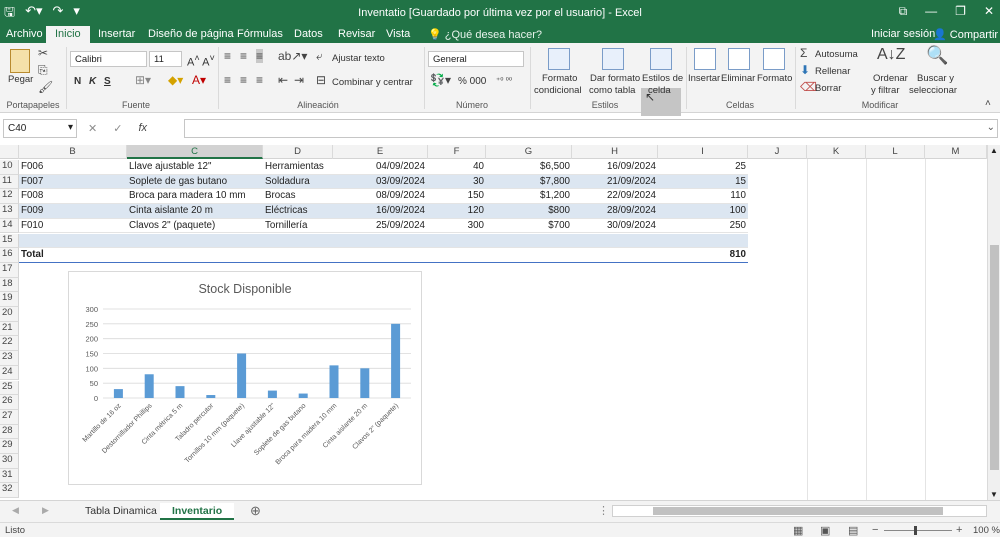 The height and width of the screenshot is (537, 1000). I want to click on column-header: D, so click(298, 152).